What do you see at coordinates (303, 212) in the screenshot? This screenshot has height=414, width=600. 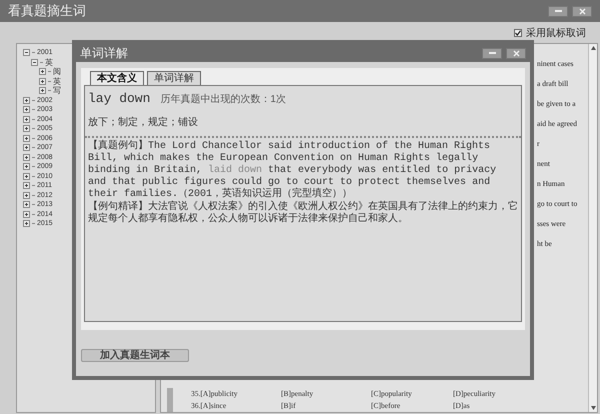 I see `translation: 【例句精译】大法官说《人权法案》的引入使《欧洲人权公约》在英国具有了法律上的约束力，它规定每个人都享有隐私权，公众人物可以诉诸于法律来保护自己和家人。` at bounding box center [303, 212].